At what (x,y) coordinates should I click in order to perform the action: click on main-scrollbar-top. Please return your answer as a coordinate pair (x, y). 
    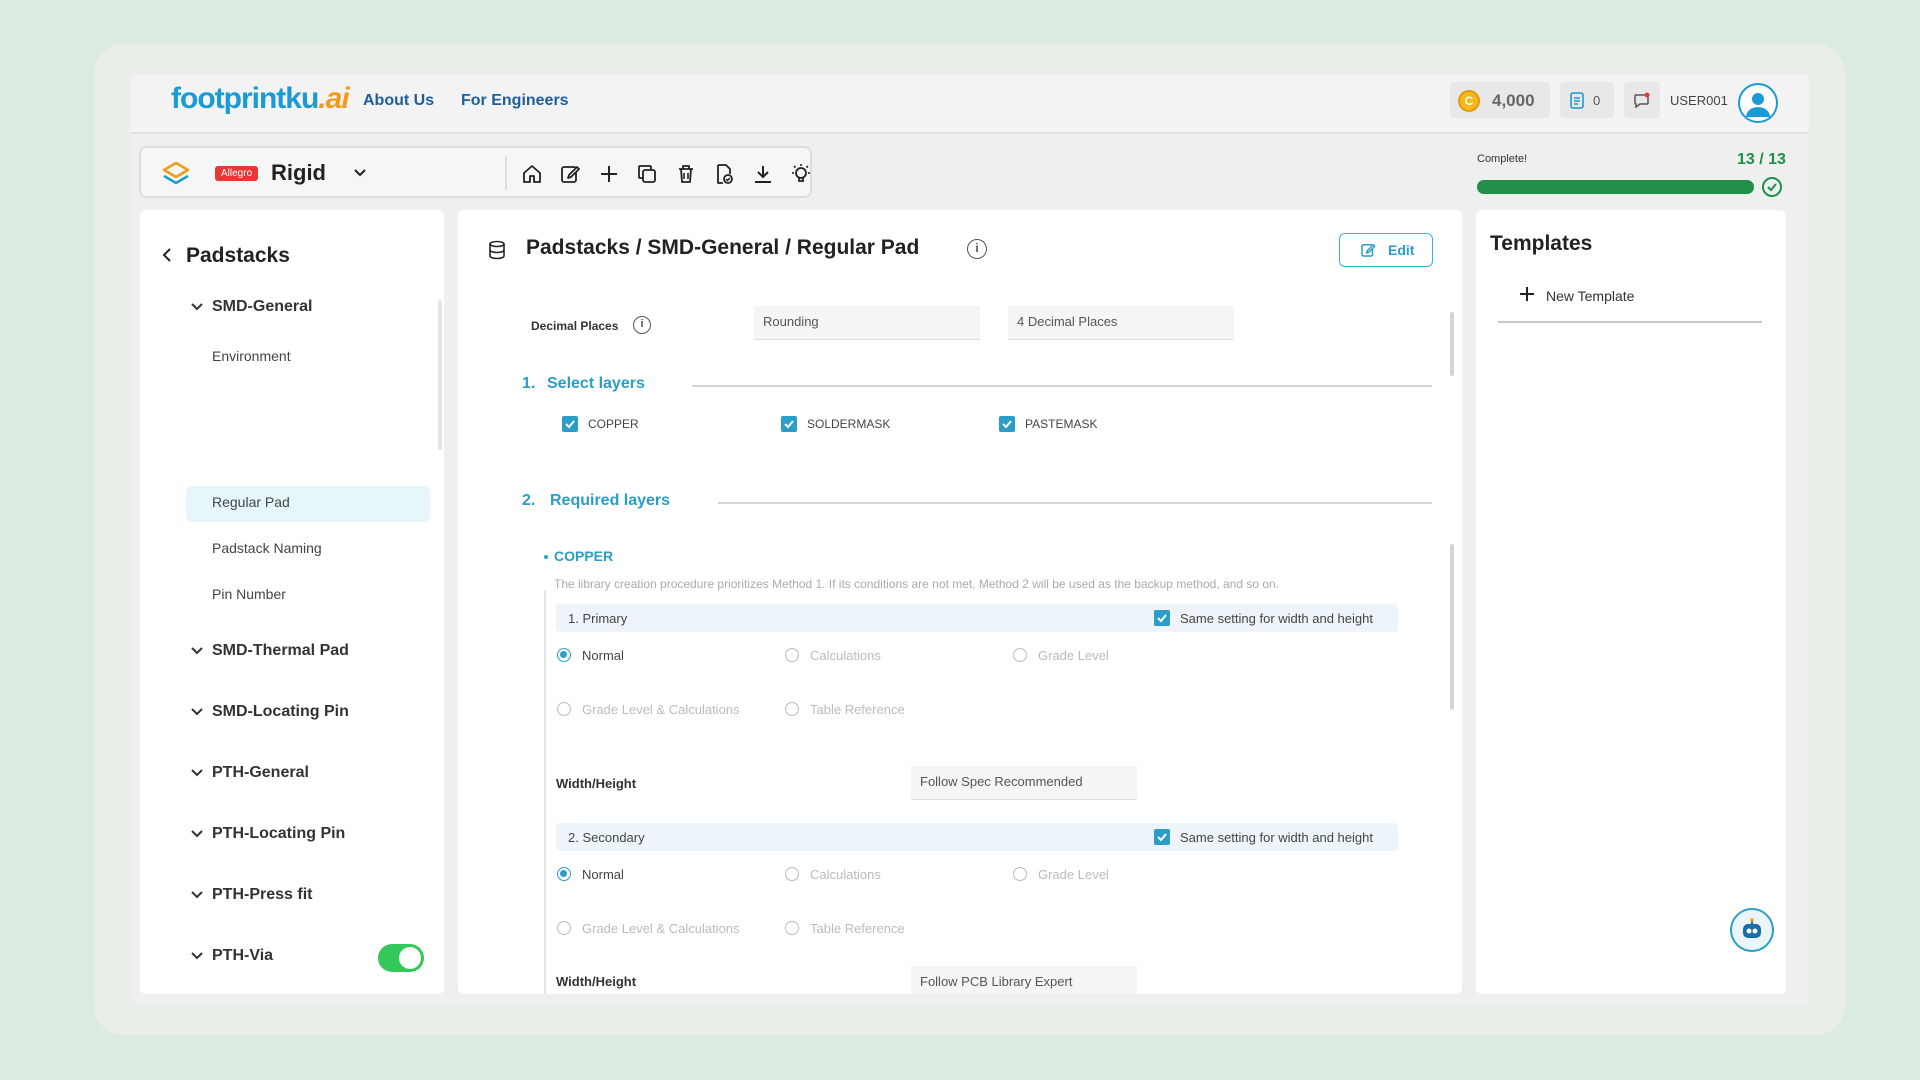
    Looking at the image, I should click on (1452, 344).